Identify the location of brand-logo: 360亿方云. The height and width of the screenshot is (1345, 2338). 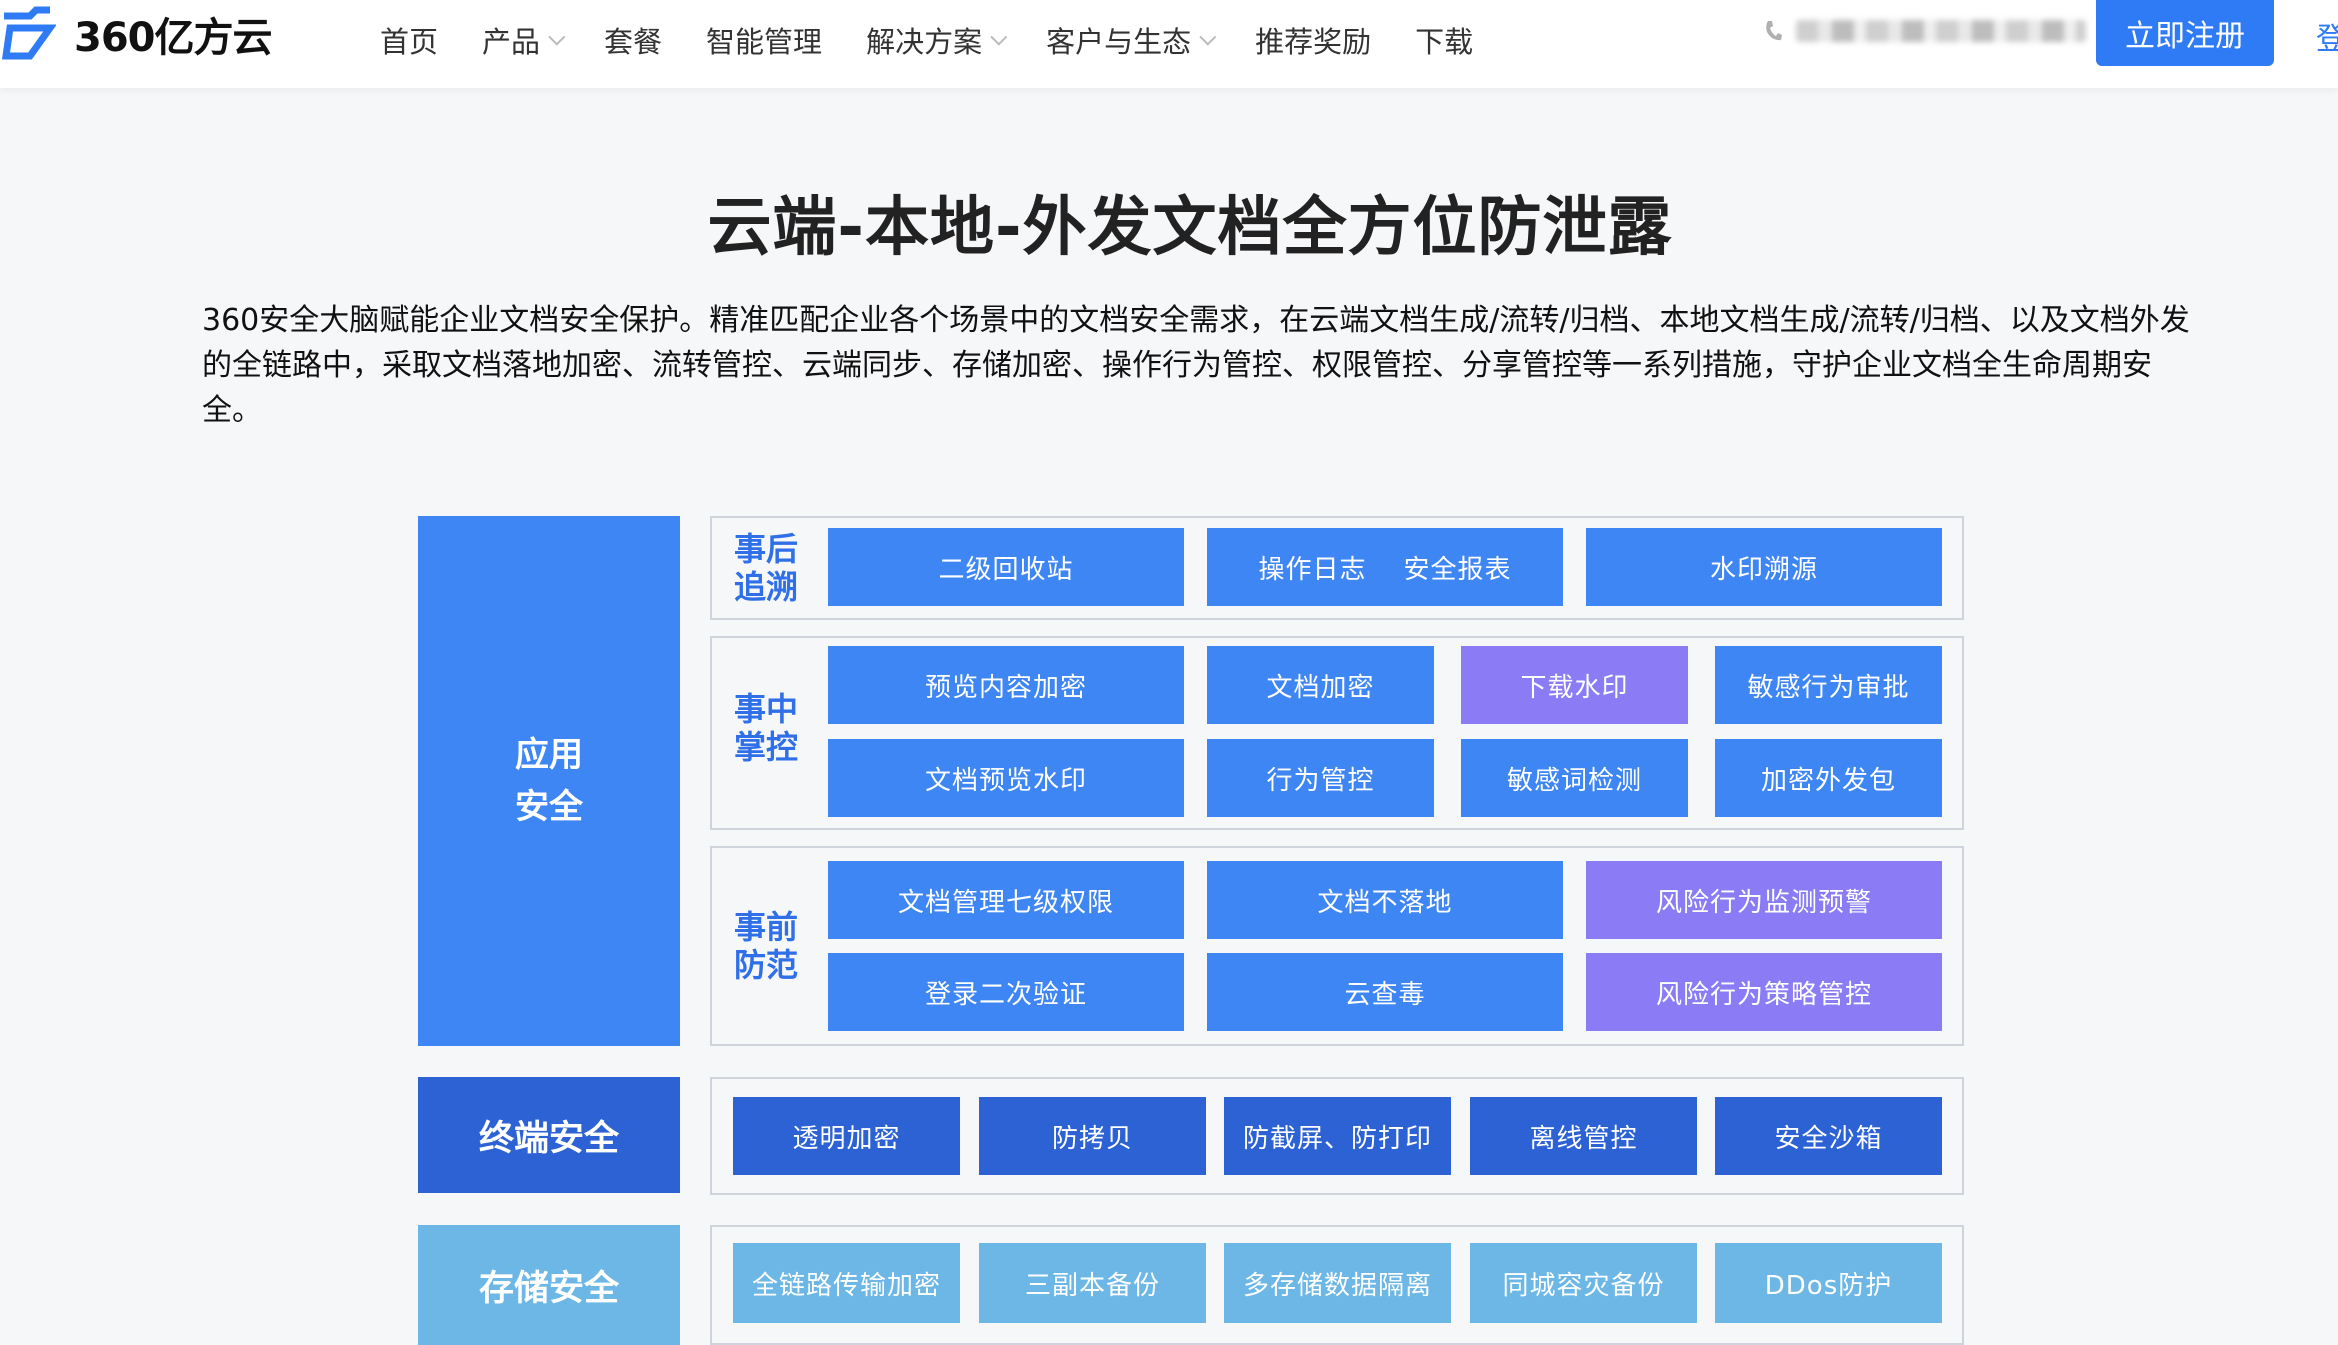
(136, 34).